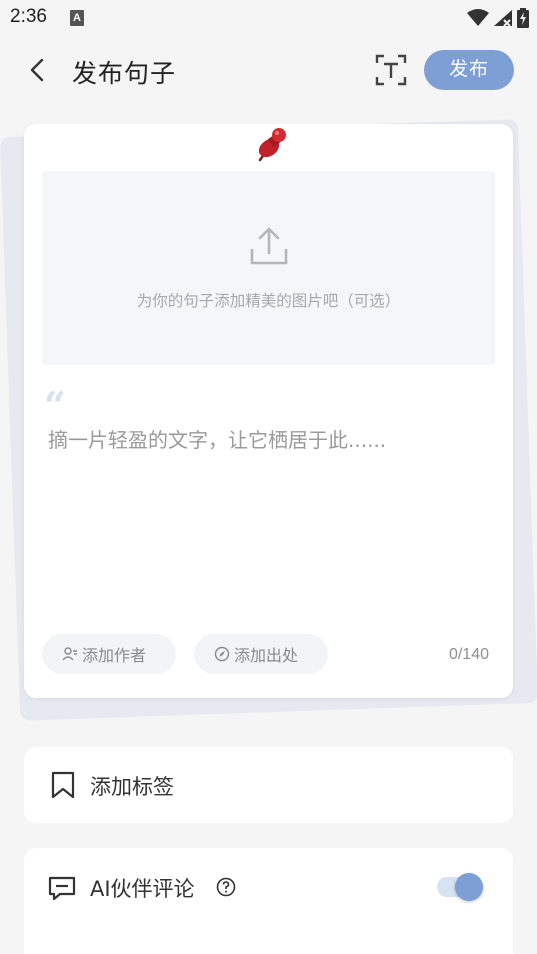  What do you see at coordinates (132, 787) in the screenshot?
I see `add-tag-label: 添加标签` at bounding box center [132, 787].